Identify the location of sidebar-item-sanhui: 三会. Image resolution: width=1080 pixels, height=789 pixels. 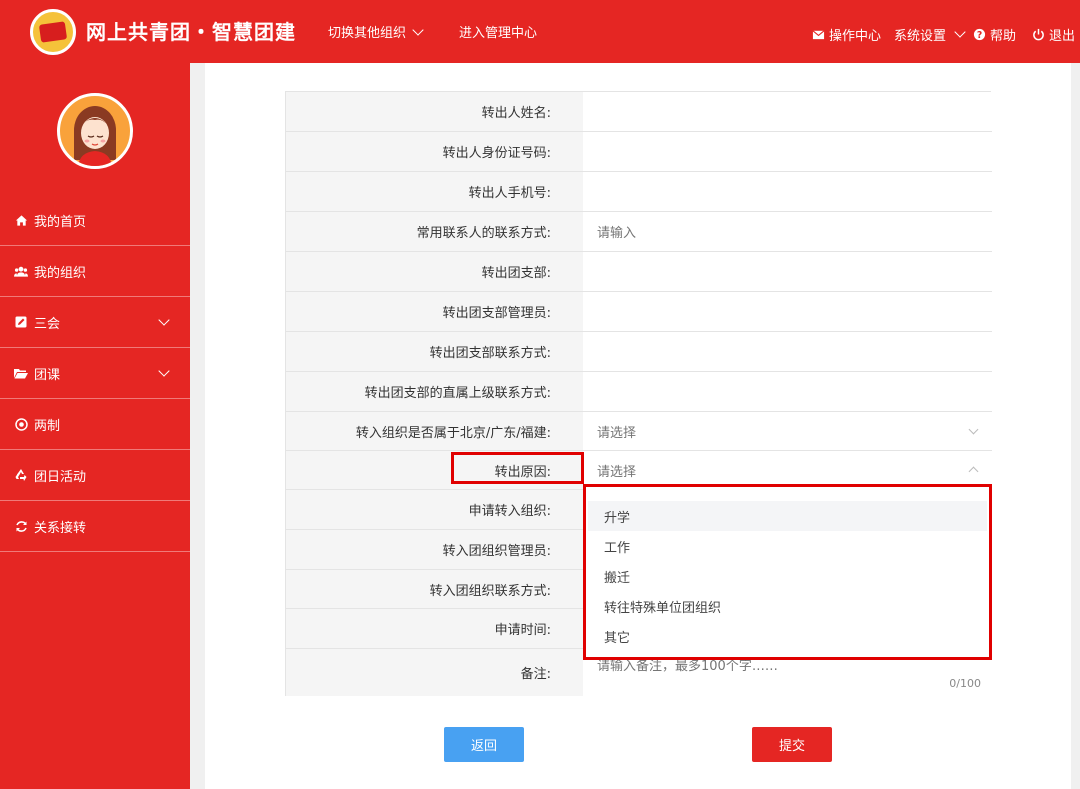
(95, 322).